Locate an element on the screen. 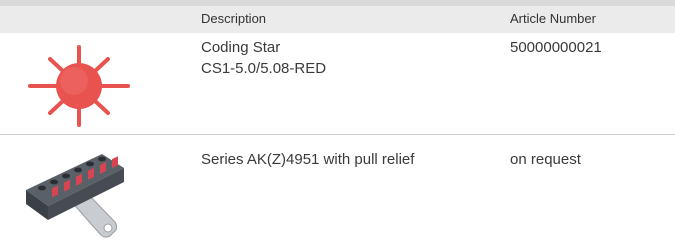  description-line-2: CS1-5.0/5.08-RED is located at coordinates (264, 68).